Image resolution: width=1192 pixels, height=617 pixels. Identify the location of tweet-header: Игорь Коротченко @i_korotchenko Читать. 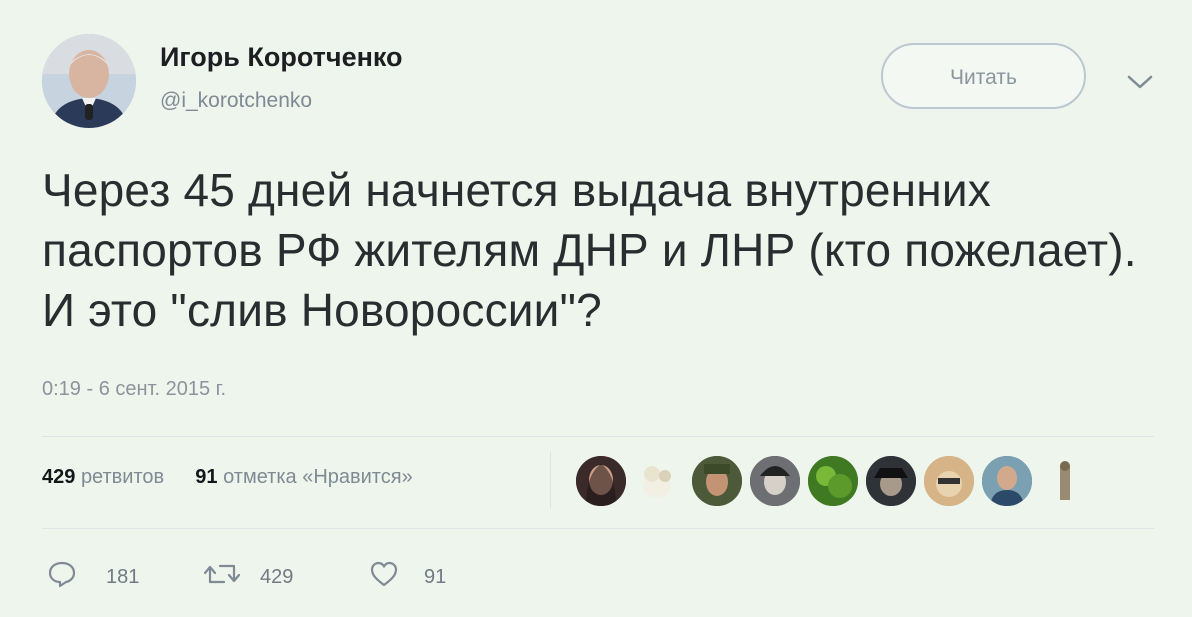
(598, 82).